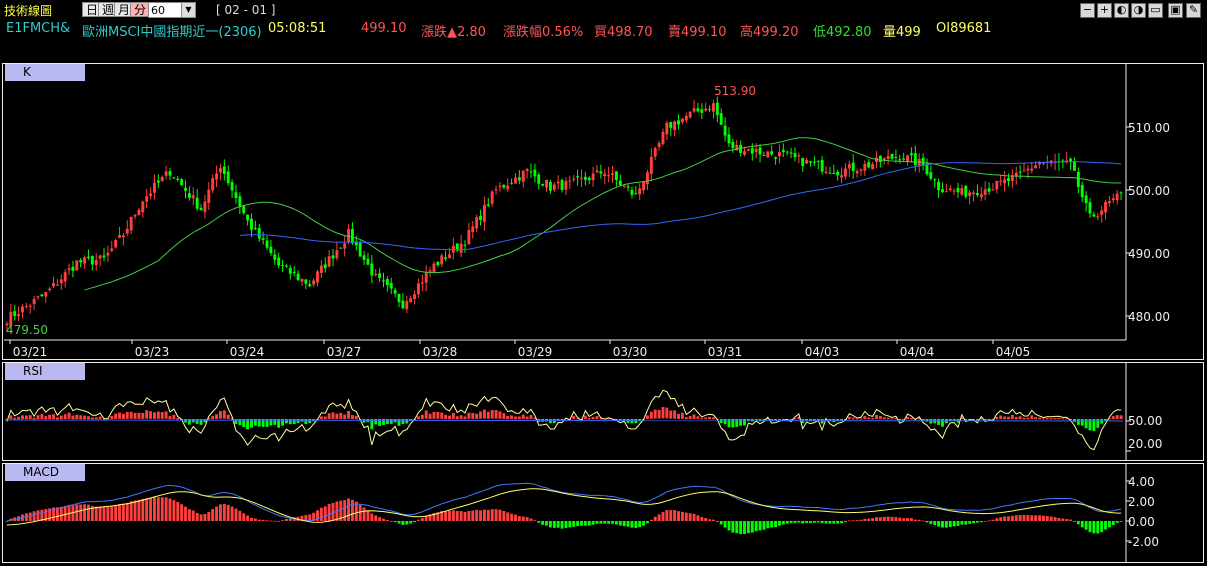 Image resolution: width=1207 pixels, height=566 pixels. Describe the element at coordinates (917, 352) in the screenshot. I see `x-tick-label: 04/04` at that location.